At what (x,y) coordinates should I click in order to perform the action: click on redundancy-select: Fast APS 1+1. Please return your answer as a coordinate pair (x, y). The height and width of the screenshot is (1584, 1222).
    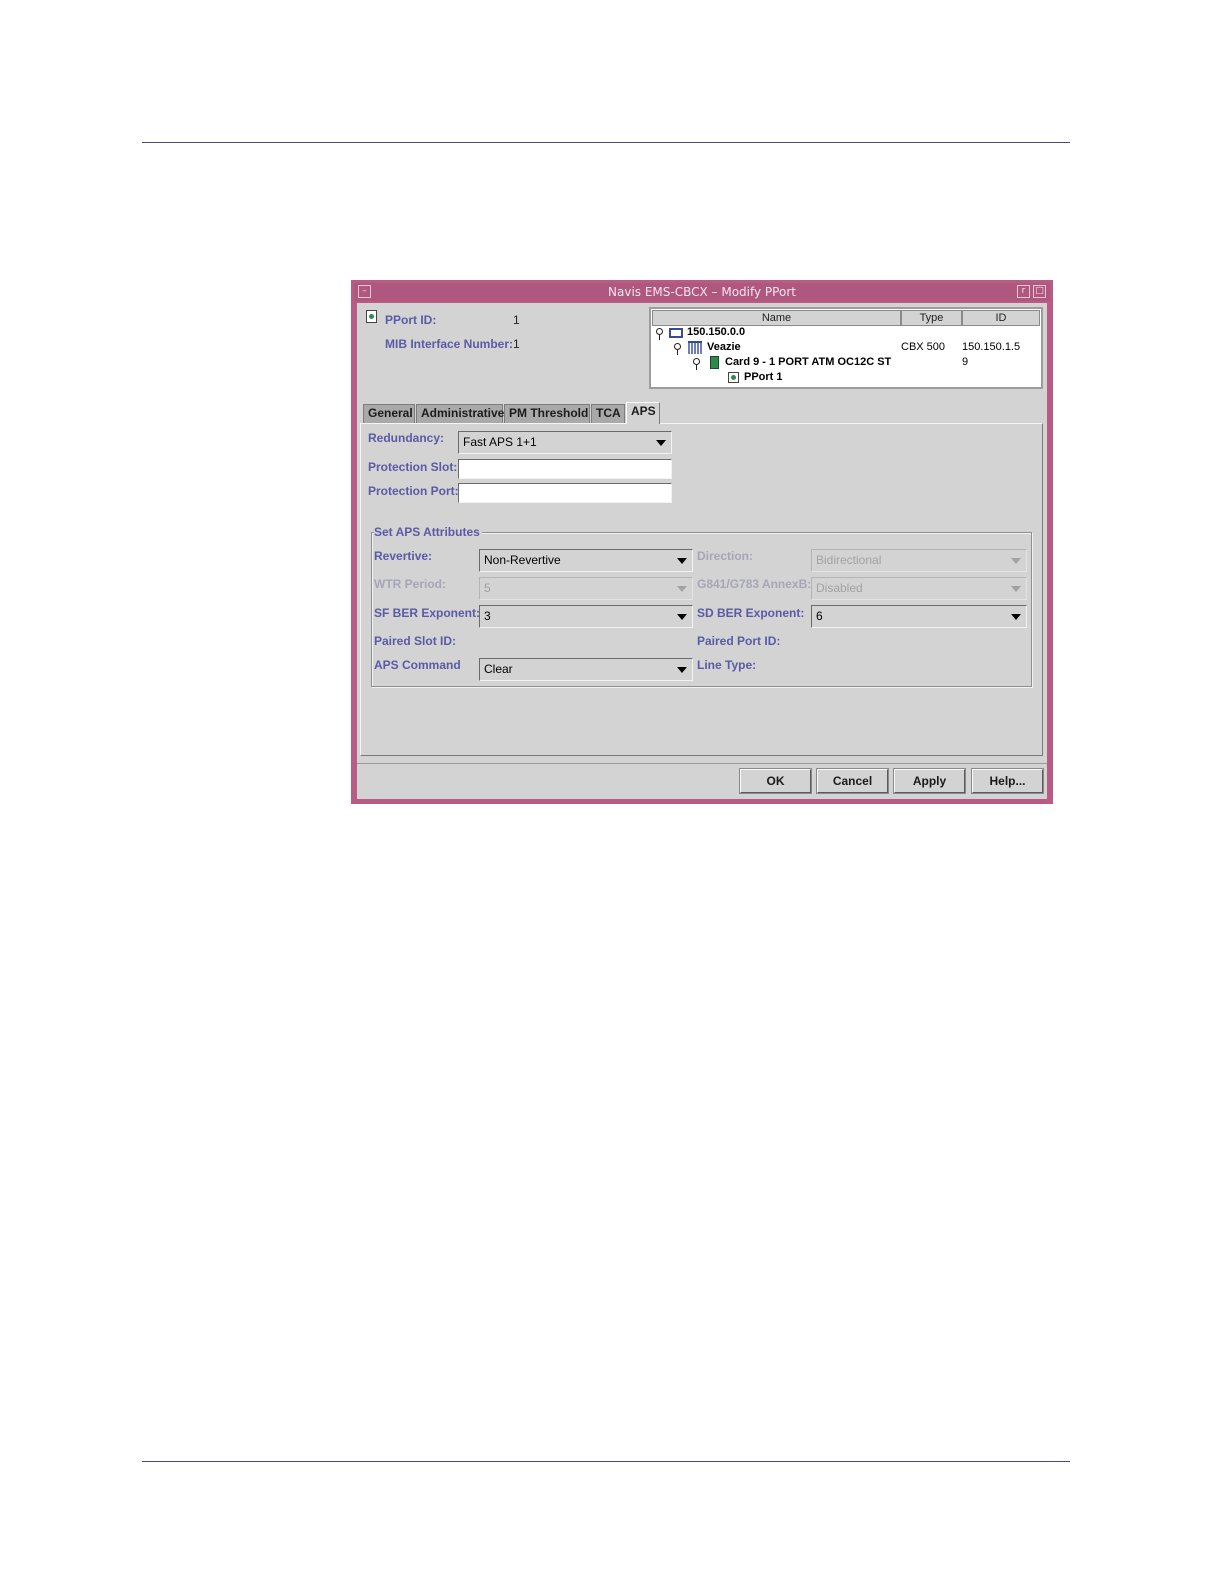
    Looking at the image, I should click on (565, 442).